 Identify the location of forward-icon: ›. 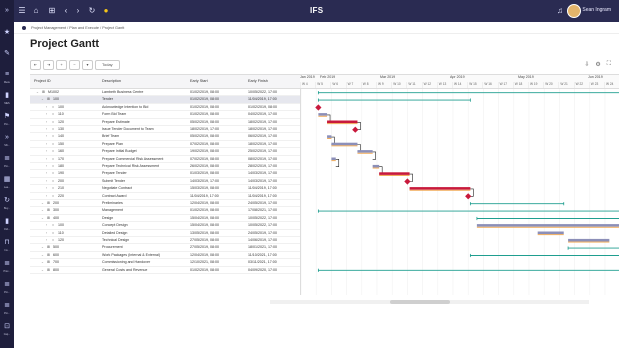
(78, 11).